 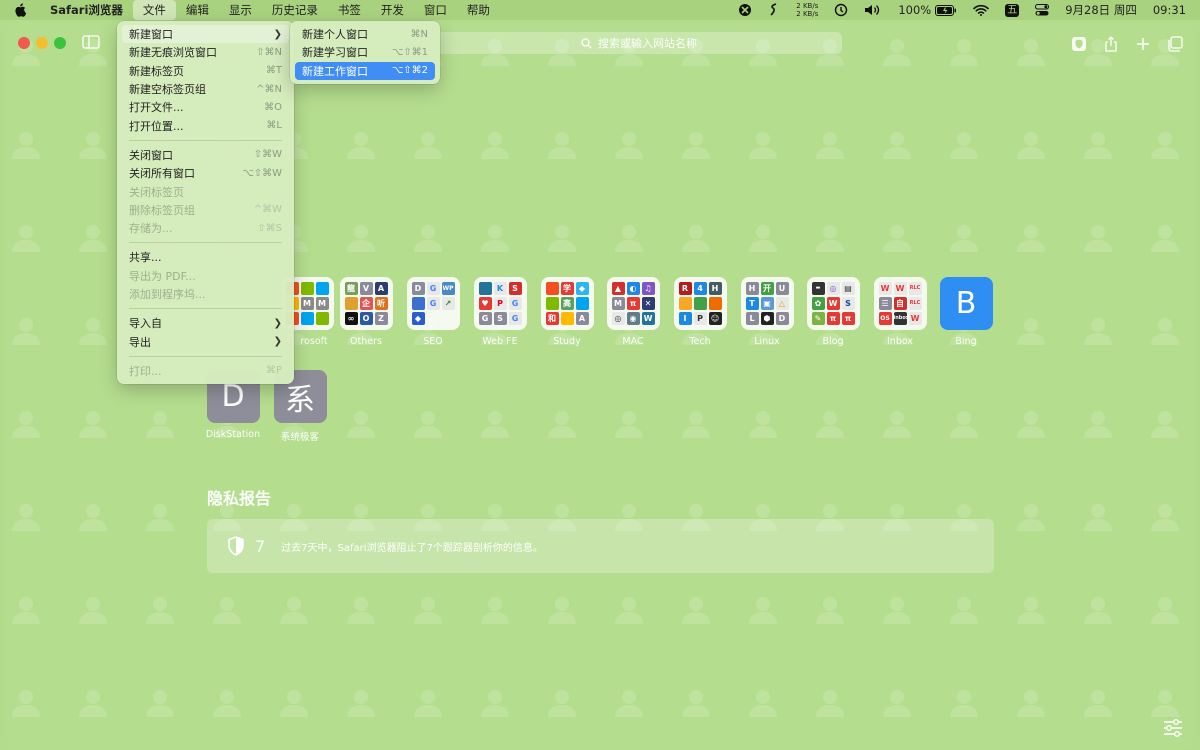 I want to click on network-speed: 2 KB/s 2 KB/s, so click(x=807, y=10).